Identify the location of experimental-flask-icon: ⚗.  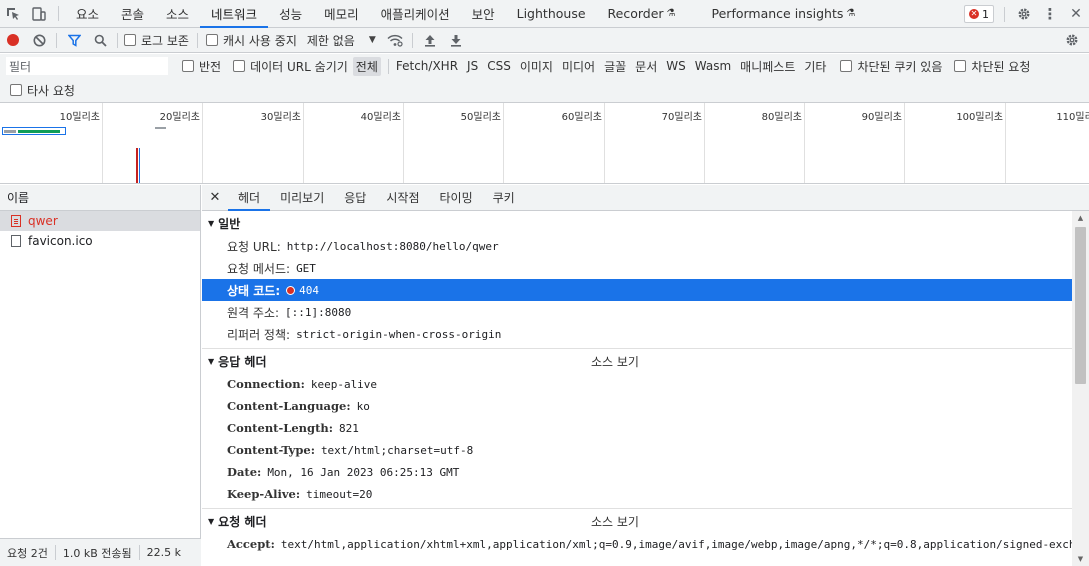
(851, 13).